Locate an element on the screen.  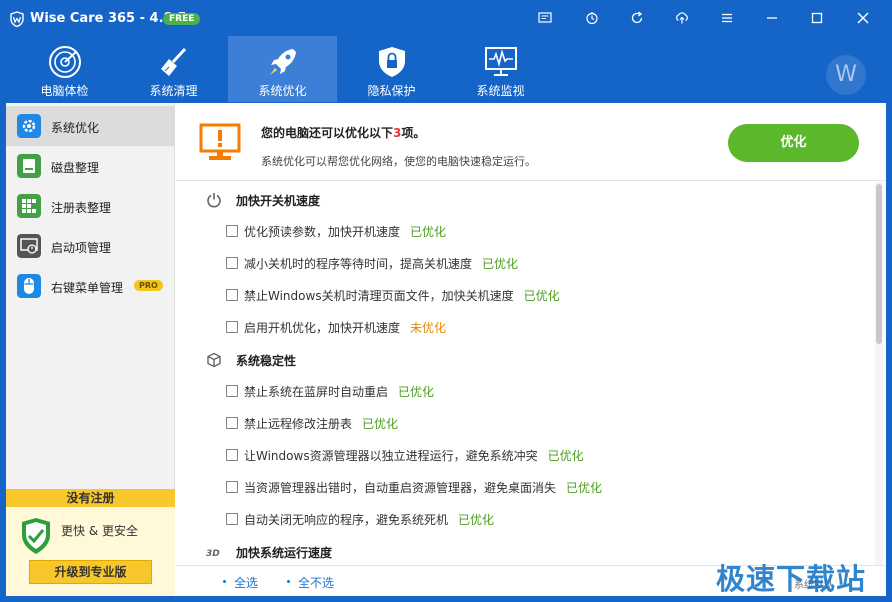
shield-check-icon is located at coordinates (36, 536).